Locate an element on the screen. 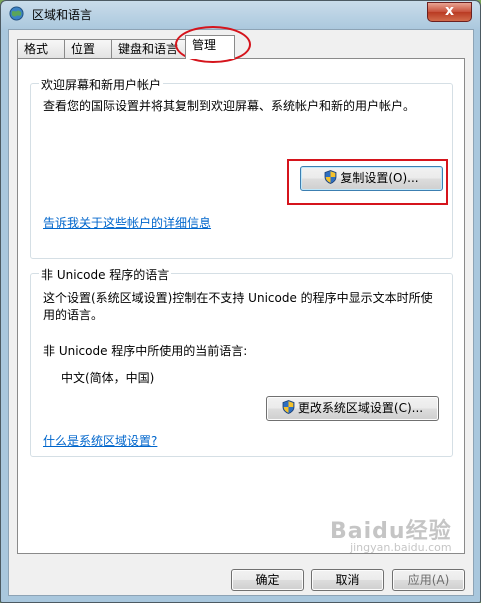 The image size is (481, 603). welcome-description: 查看您的国际设置并将其复制到欢迎屏幕、系统帐户和新的用户帐户。 is located at coordinates (229, 106).